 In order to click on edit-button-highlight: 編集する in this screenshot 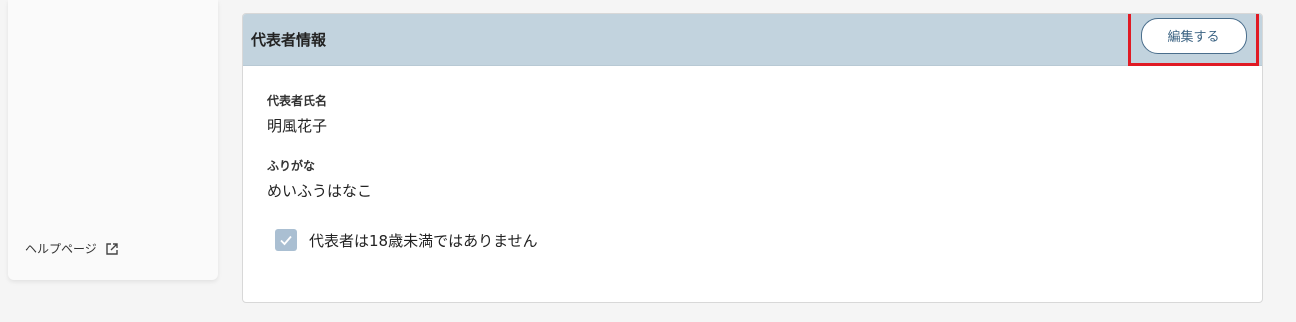, I will do `click(1193, 40)`.